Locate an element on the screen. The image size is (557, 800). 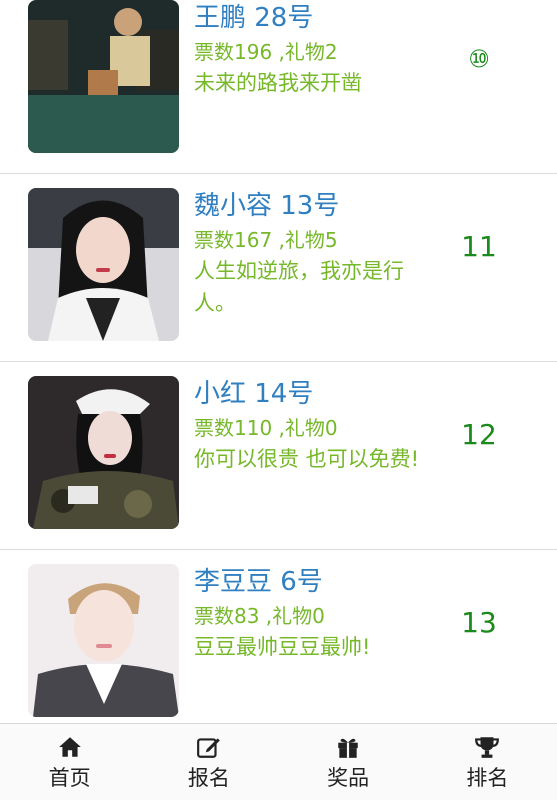
contestant-stats: 票数110 ,礼物0 is located at coordinates (266, 428).